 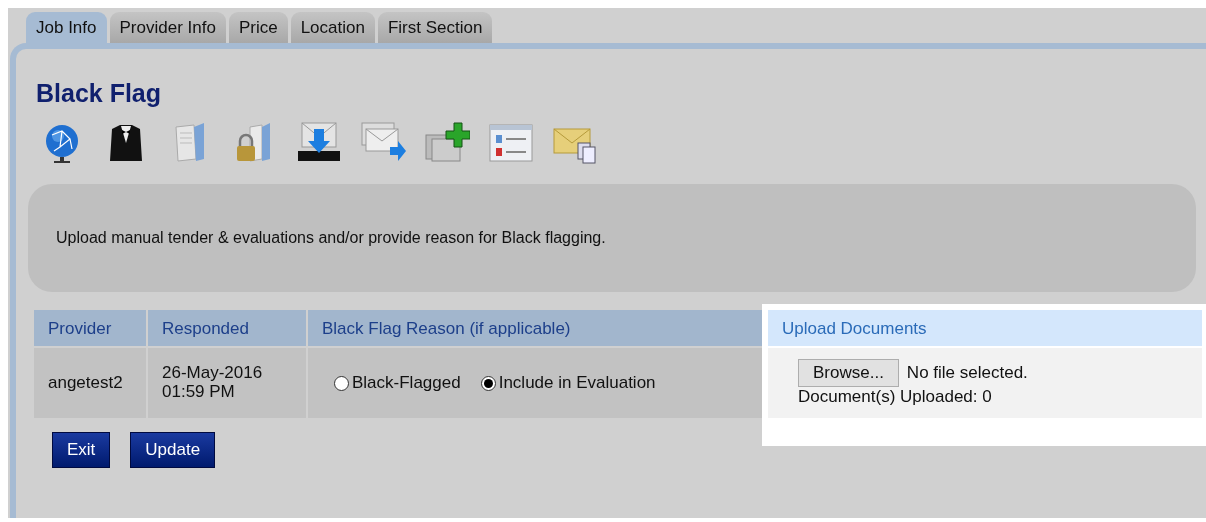 What do you see at coordinates (227, 383) in the screenshot?
I see `table-cell: 26-May-2016 01:59 PM` at bounding box center [227, 383].